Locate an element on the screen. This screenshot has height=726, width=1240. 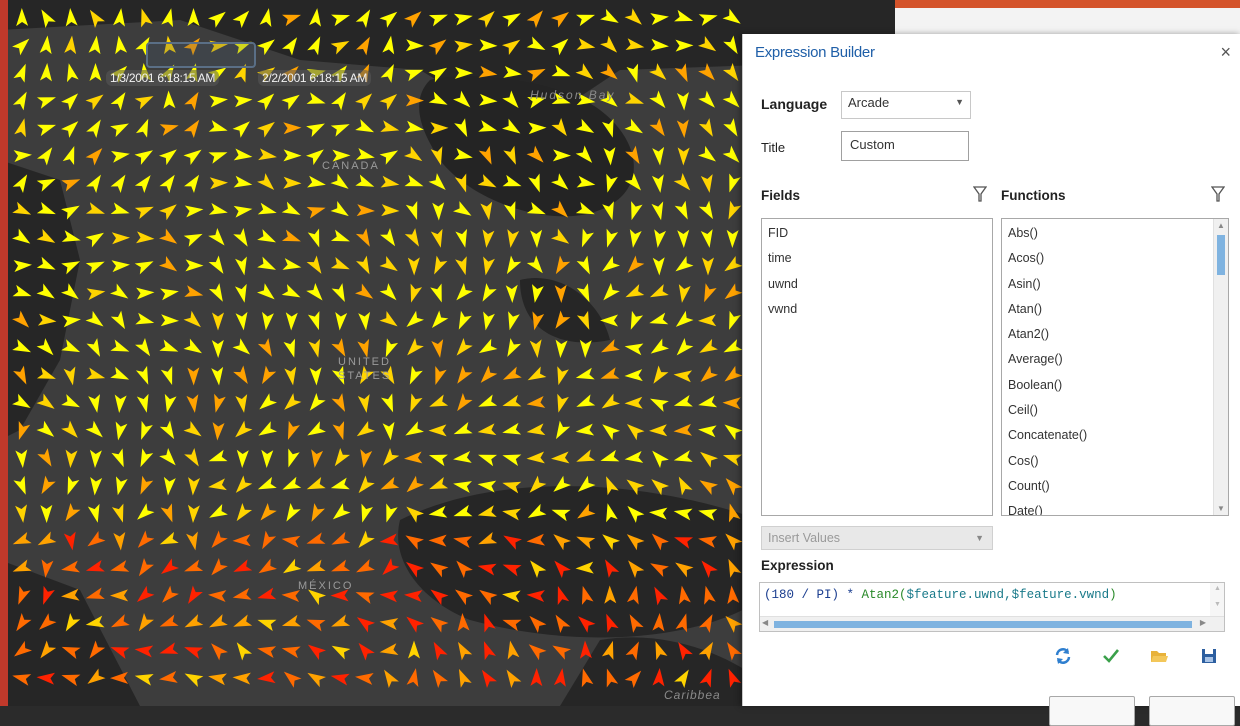
function-item: Concatenate() is located at coordinates (1115, 435).